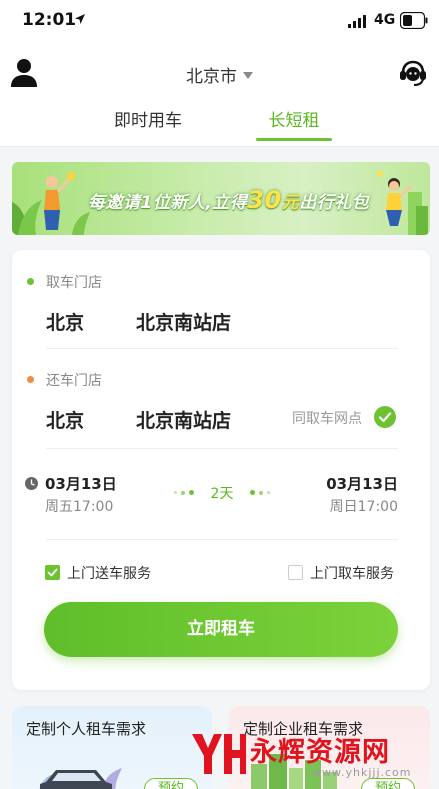  I want to click on network-label: 4G, so click(385, 20).